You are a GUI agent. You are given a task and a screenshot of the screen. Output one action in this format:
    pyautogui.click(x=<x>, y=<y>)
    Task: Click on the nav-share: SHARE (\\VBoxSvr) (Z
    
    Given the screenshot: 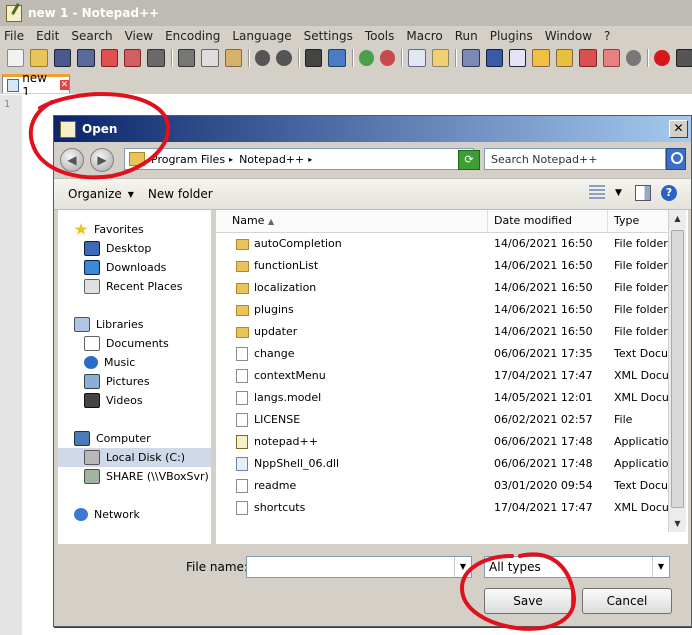 What is the action you would take?
    pyautogui.click(x=136, y=476)
    